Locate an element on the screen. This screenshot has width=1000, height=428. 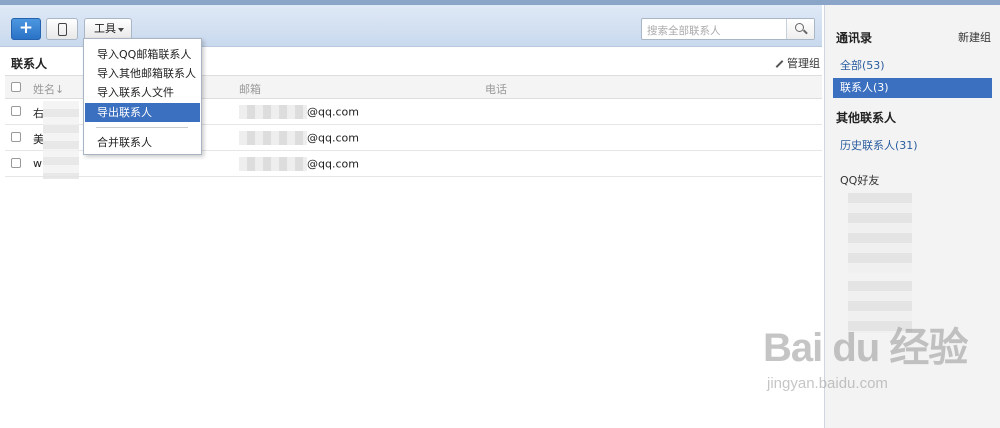
pencil-icon is located at coordinates (779, 64).